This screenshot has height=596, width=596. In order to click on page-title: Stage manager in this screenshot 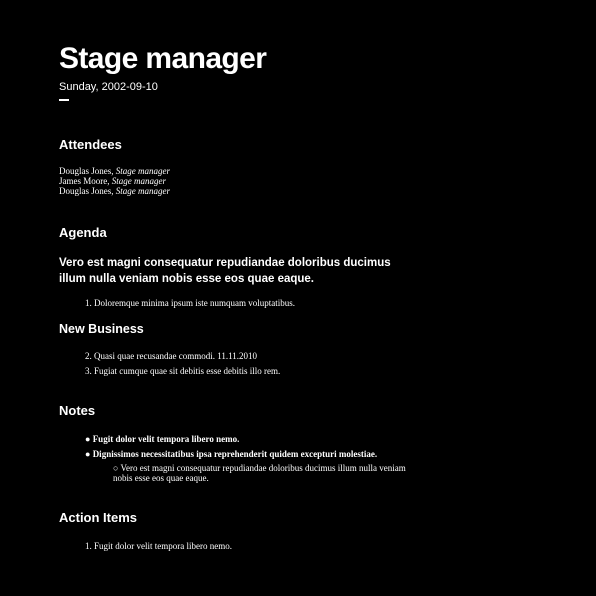, I will do `click(163, 58)`.